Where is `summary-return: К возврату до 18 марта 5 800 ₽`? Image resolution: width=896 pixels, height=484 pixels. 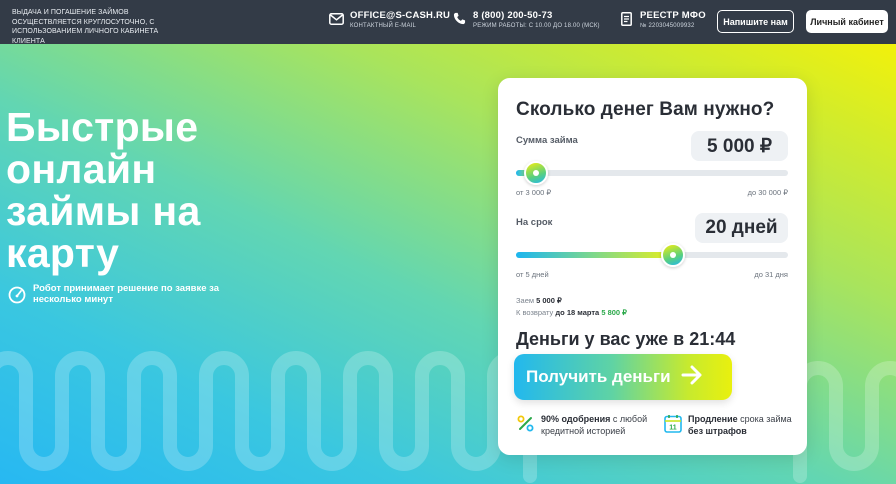 summary-return: К возврату до 18 марта 5 800 ₽ is located at coordinates (571, 312).